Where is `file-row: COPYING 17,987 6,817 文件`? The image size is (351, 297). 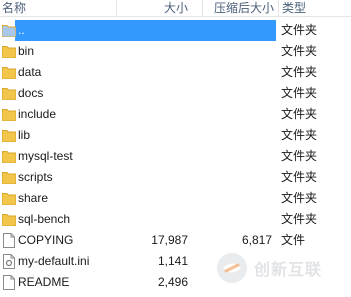
file-row: COPYING 17,987 6,817 文件 is located at coordinates (175, 240).